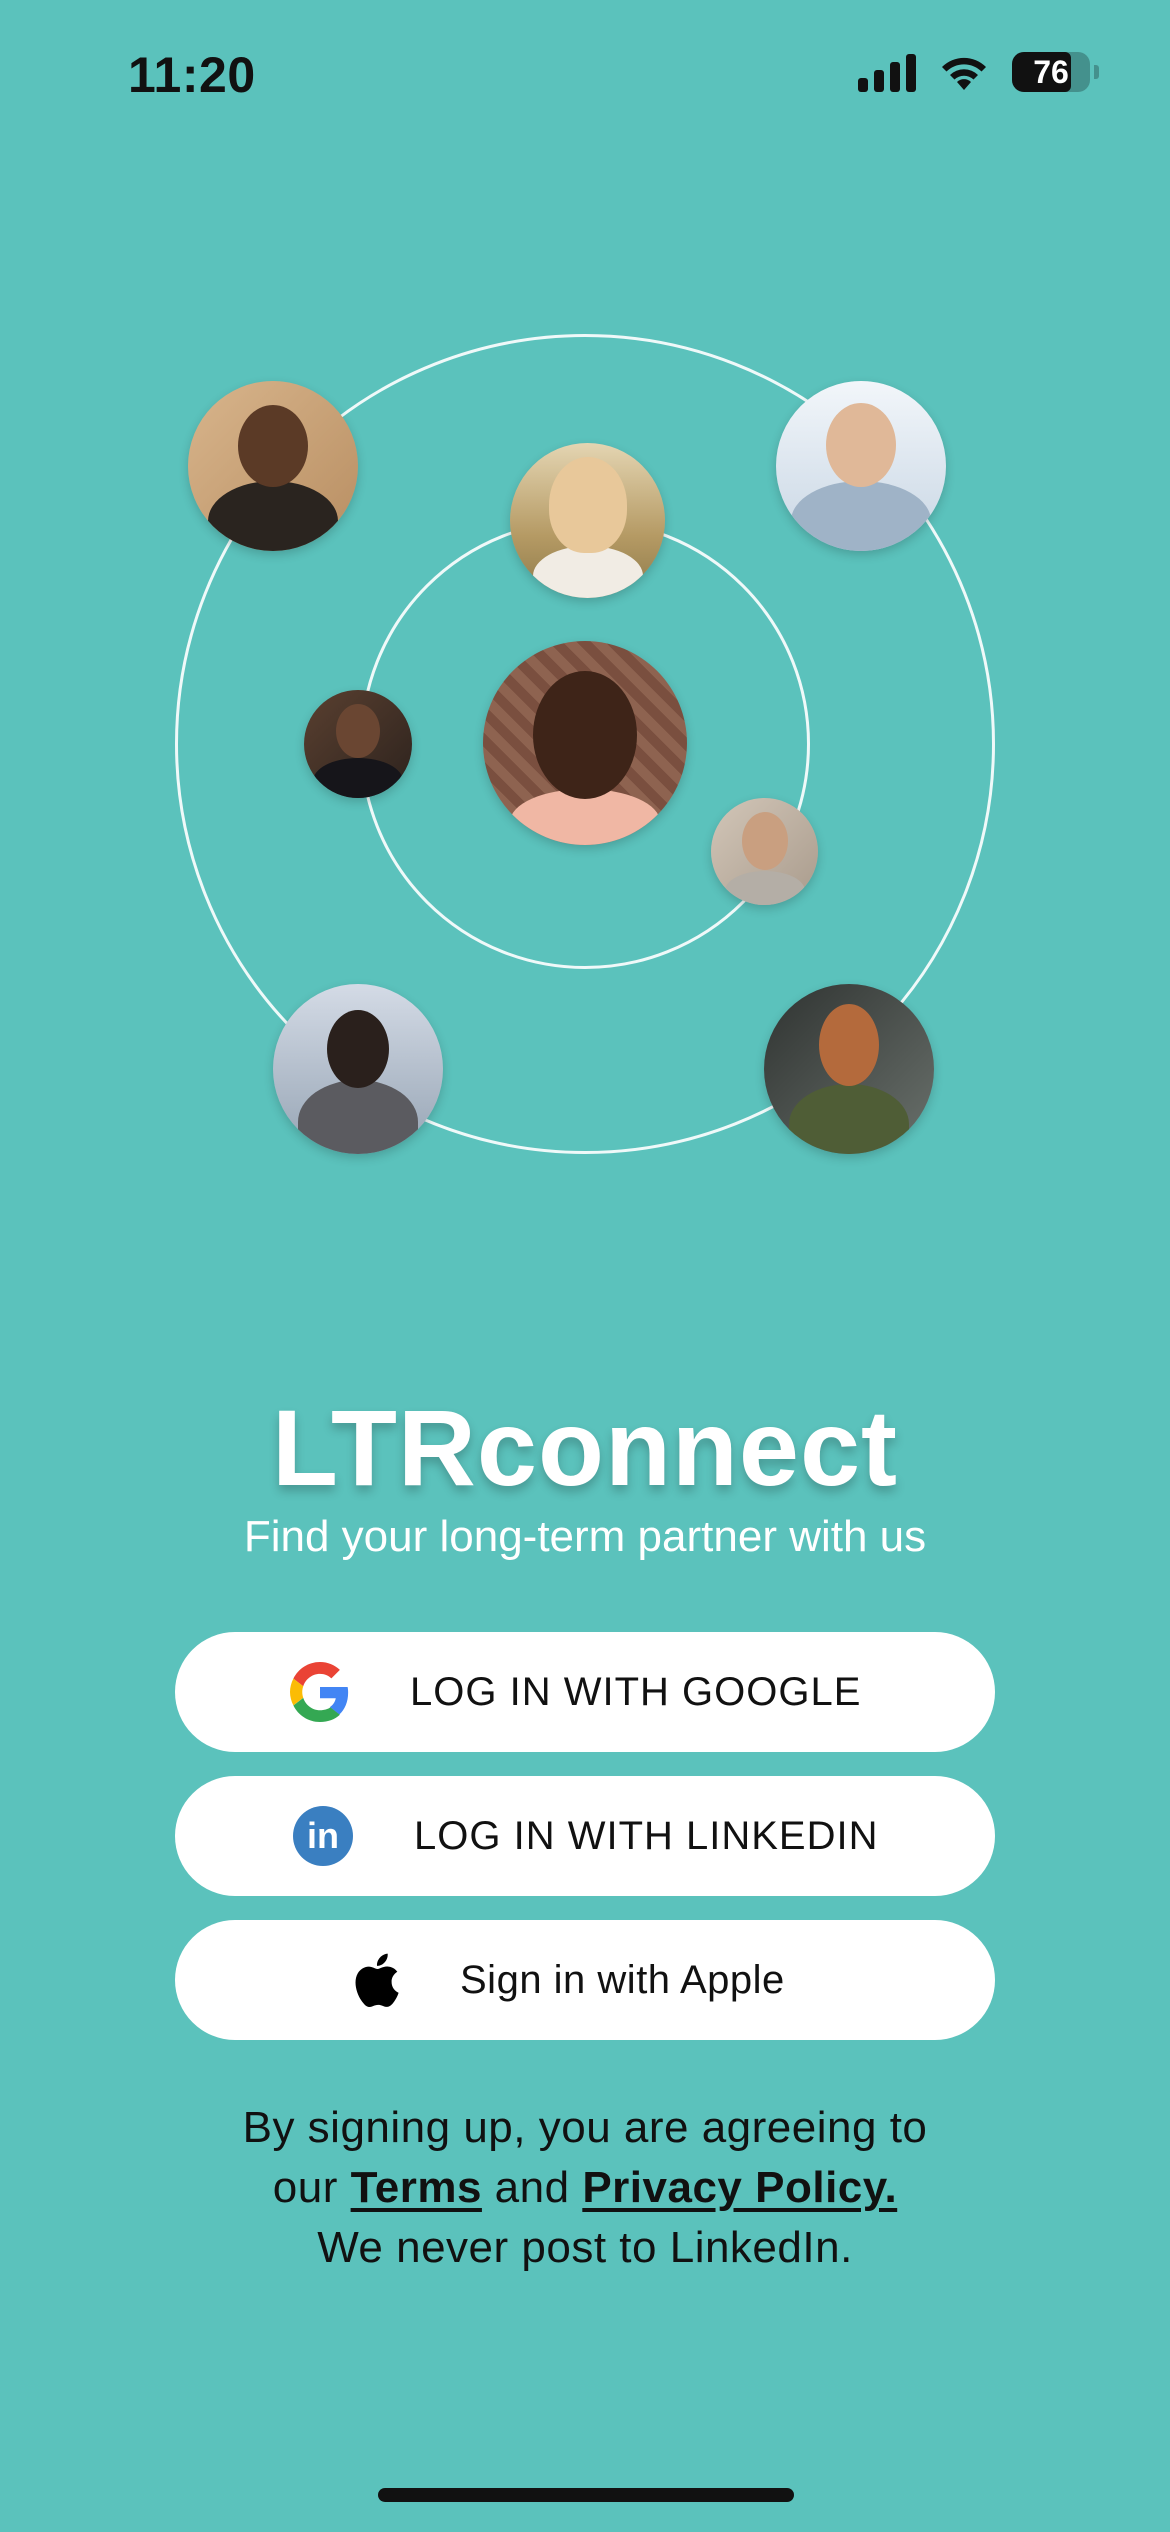 Image resolution: width=1170 pixels, height=2532 pixels. I want to click on google-login-button: LOG IN WITH GOOGLE, so click(585, 1692).